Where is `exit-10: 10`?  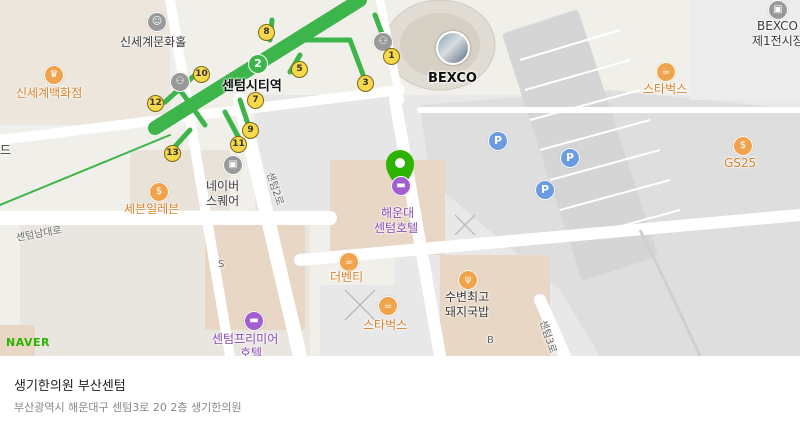 exit-10: 10 is located at coordinates (201, 74).